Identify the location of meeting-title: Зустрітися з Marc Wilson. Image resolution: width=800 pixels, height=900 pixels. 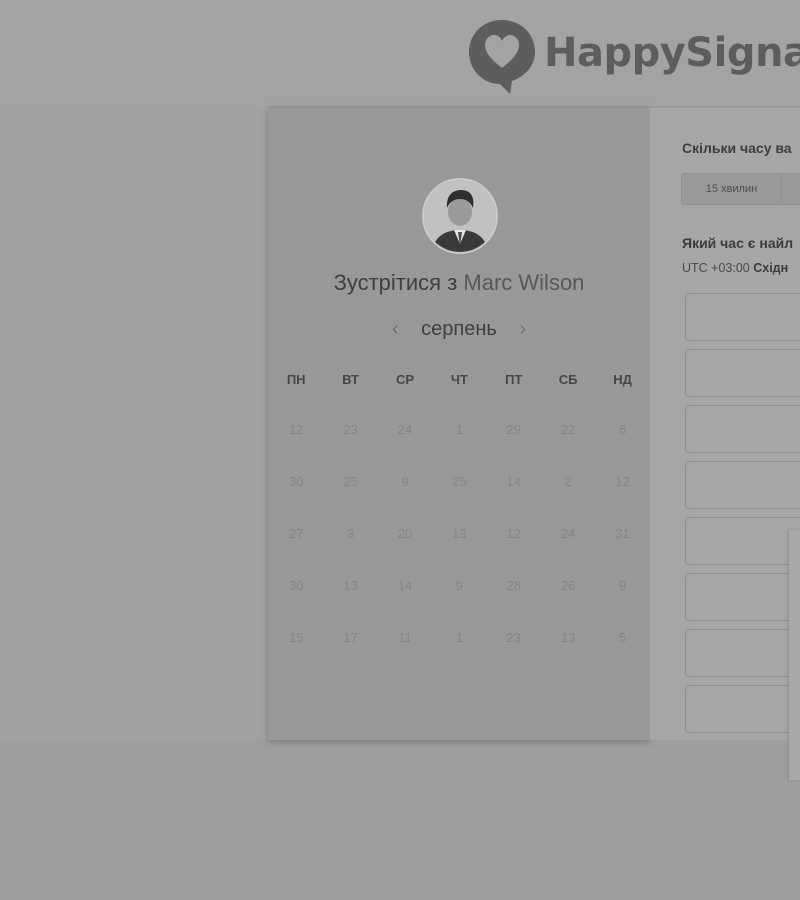
(459, 283).